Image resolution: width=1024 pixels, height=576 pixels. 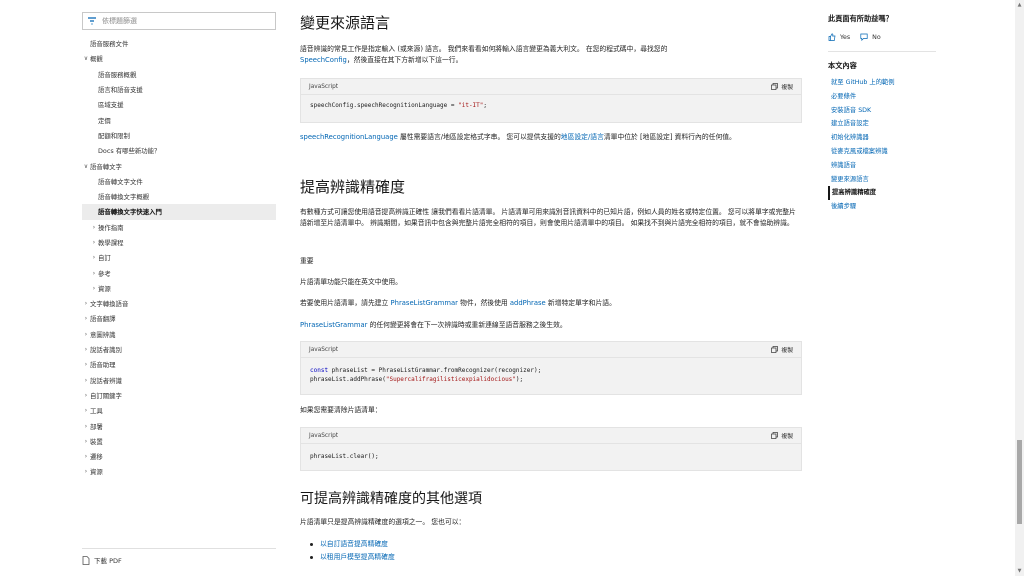 What do you see at coordinates (179, 441) in the screenshot?
I see `toc-item: › 裝置` at bounding box center [179, 441].